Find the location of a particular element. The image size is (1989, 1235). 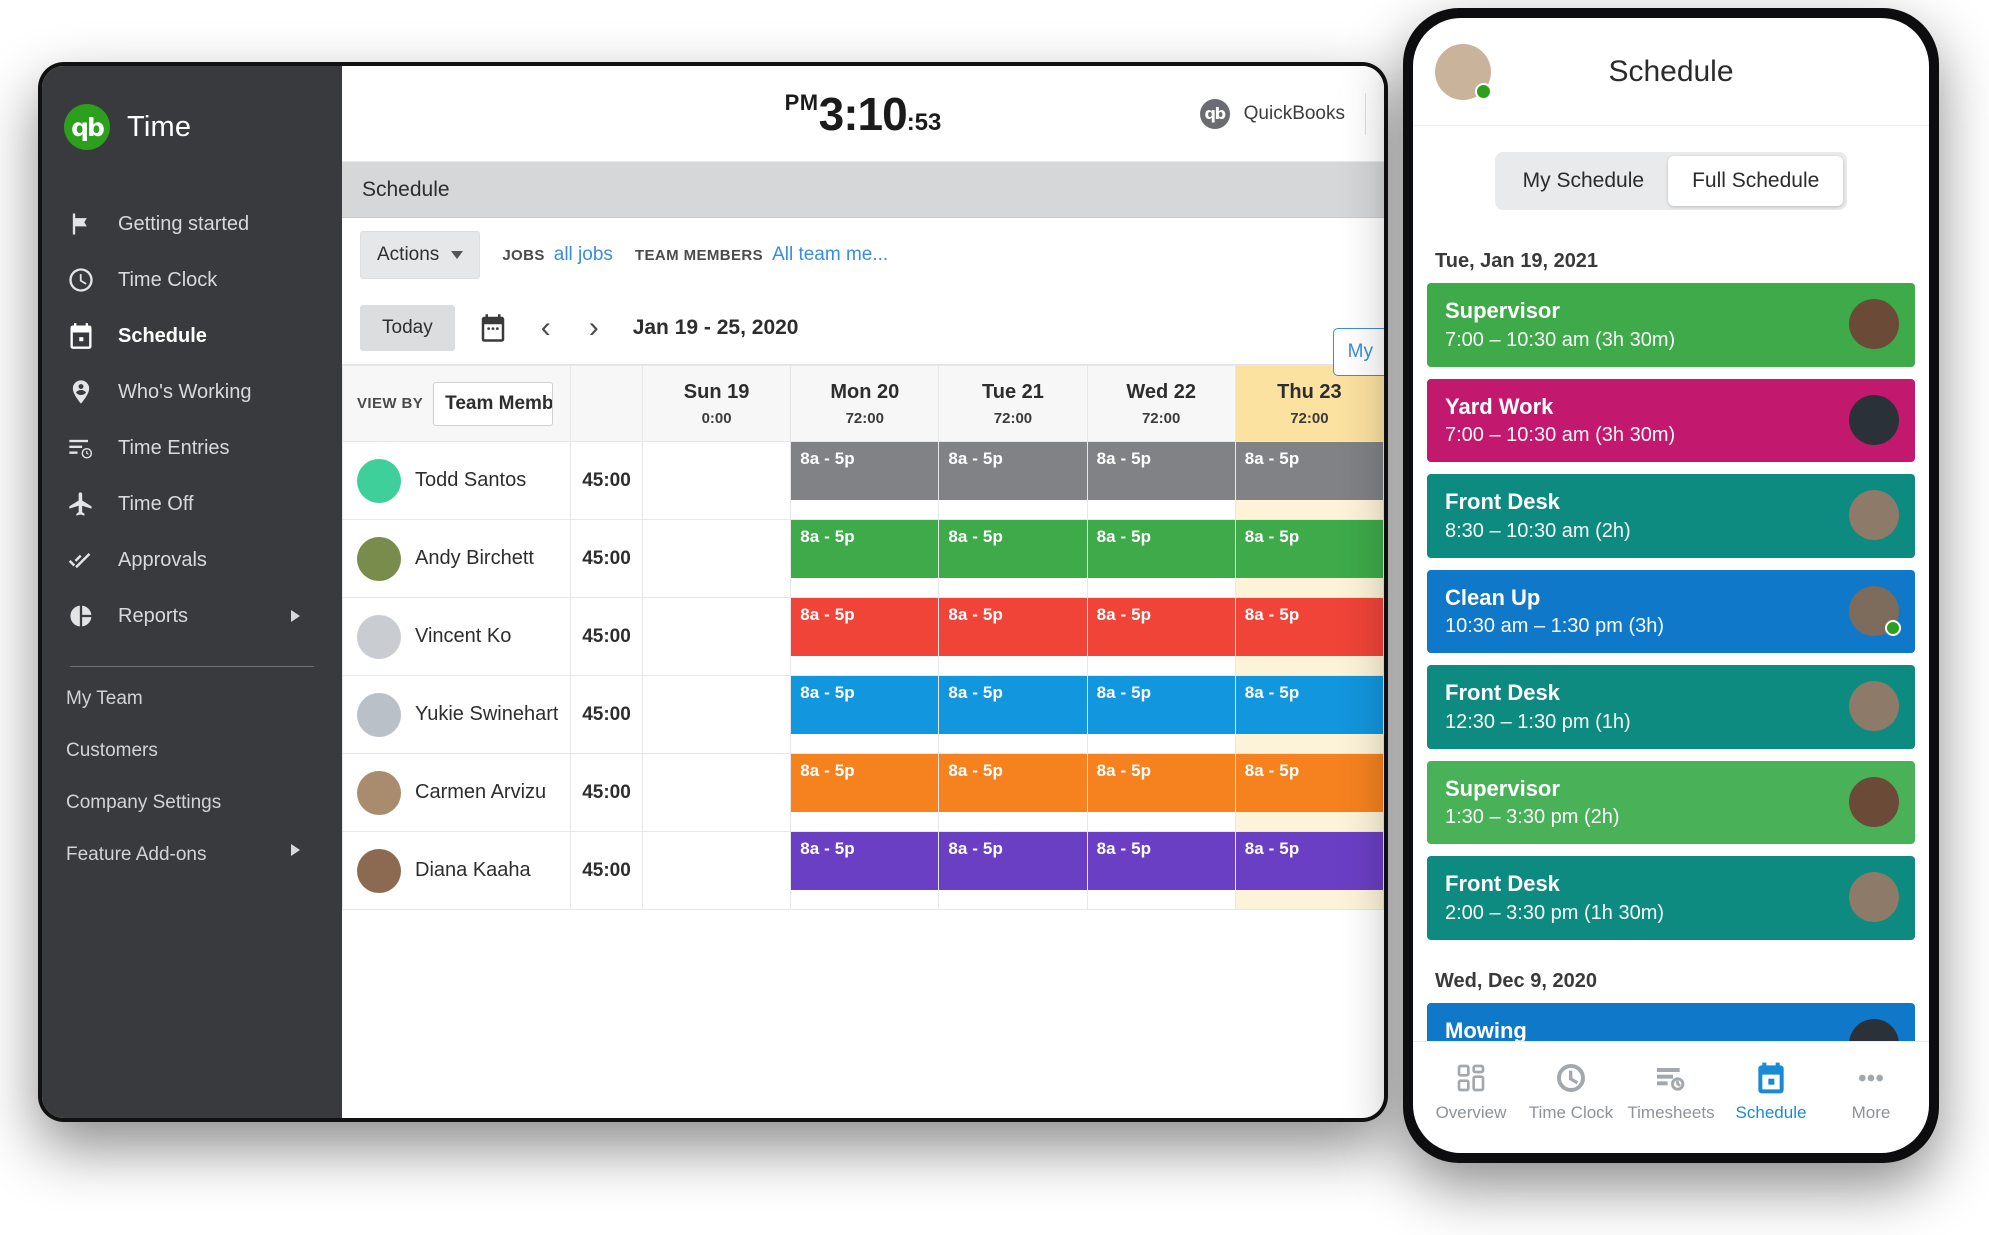

tab-timesheets: Timesheets is located at coordinates (1671, 1092).